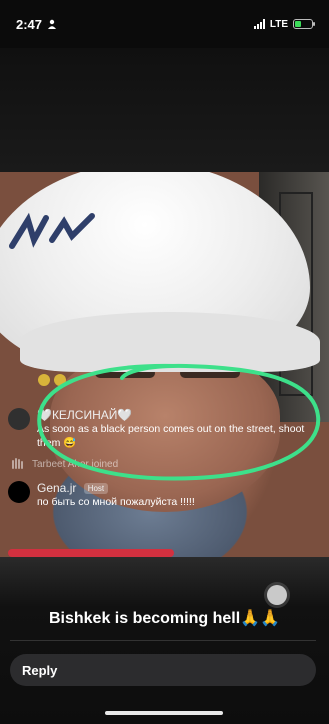 This screenshot has height=724, width=329. Describe the element at coordinates (277, 595) in the screenshot. I see `story-progress-handle` at that location.